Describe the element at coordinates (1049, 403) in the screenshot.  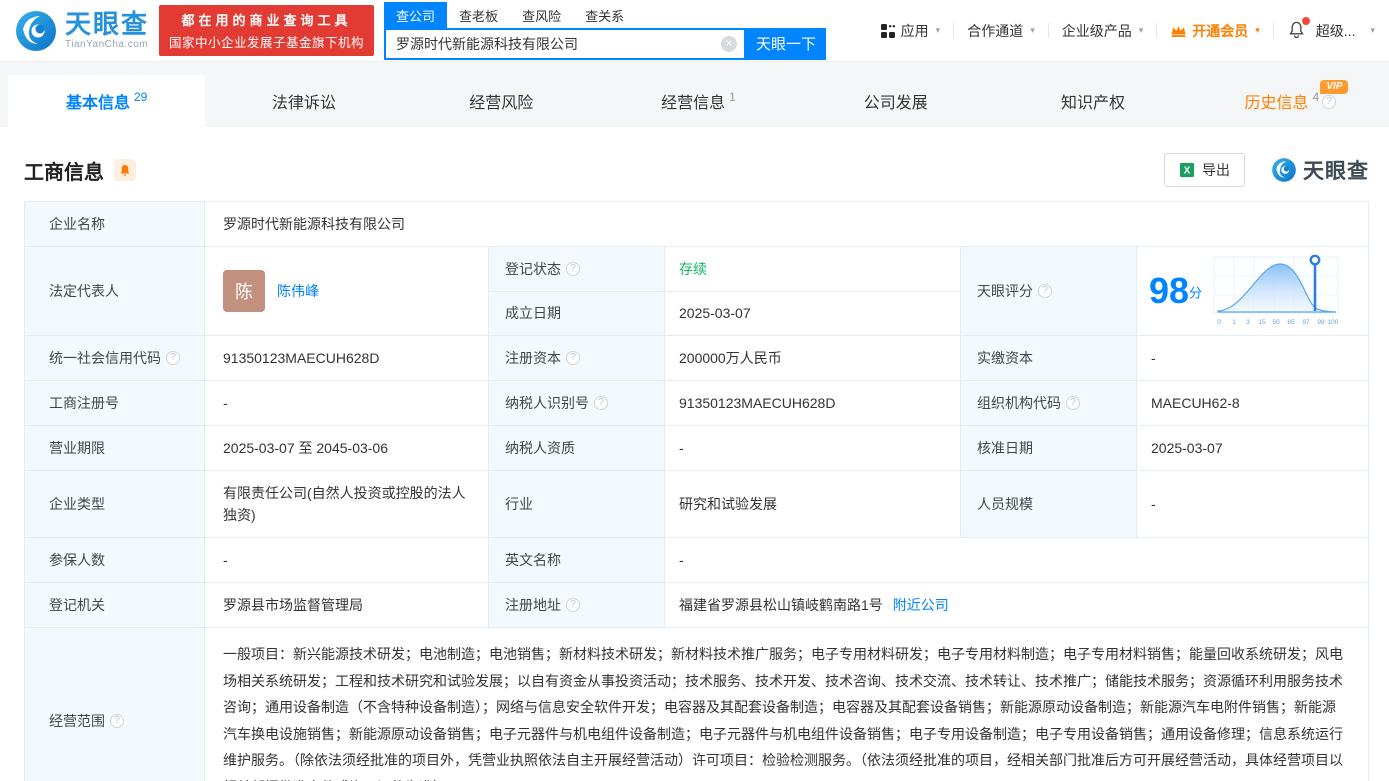
I see `org-code-label: 组织机构代码 ?` at that location.